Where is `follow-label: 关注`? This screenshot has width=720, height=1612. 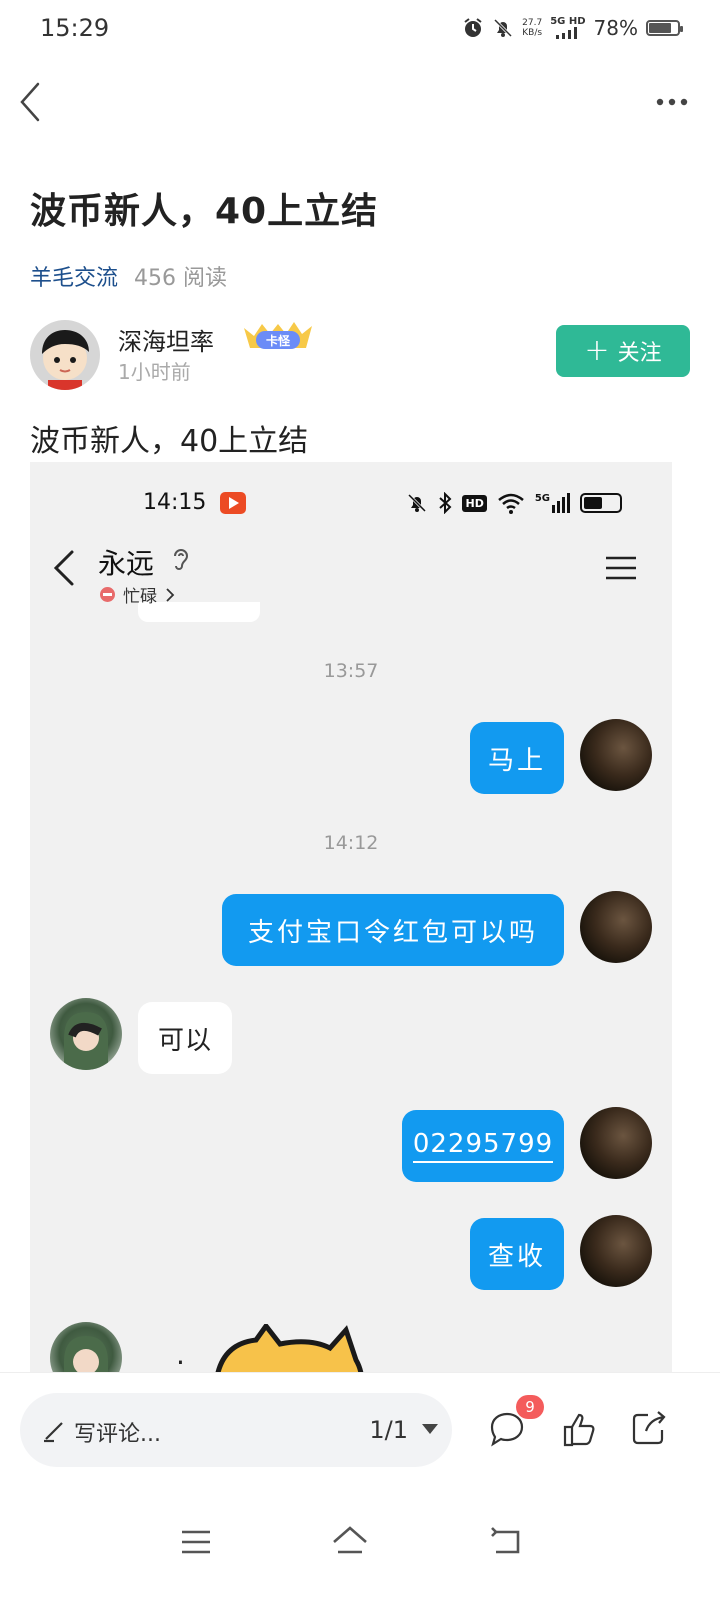 follow-label: 关注 is located at coordinates (639, 353).